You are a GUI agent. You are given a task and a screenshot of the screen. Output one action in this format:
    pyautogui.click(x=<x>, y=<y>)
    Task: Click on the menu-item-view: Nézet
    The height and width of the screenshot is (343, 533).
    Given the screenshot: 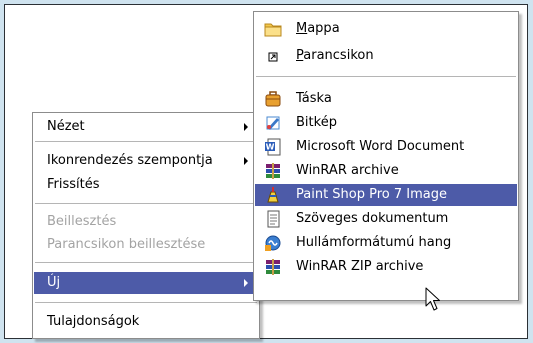 What is the action you would take?
    pyautogui.click(x=146, y=127)
    